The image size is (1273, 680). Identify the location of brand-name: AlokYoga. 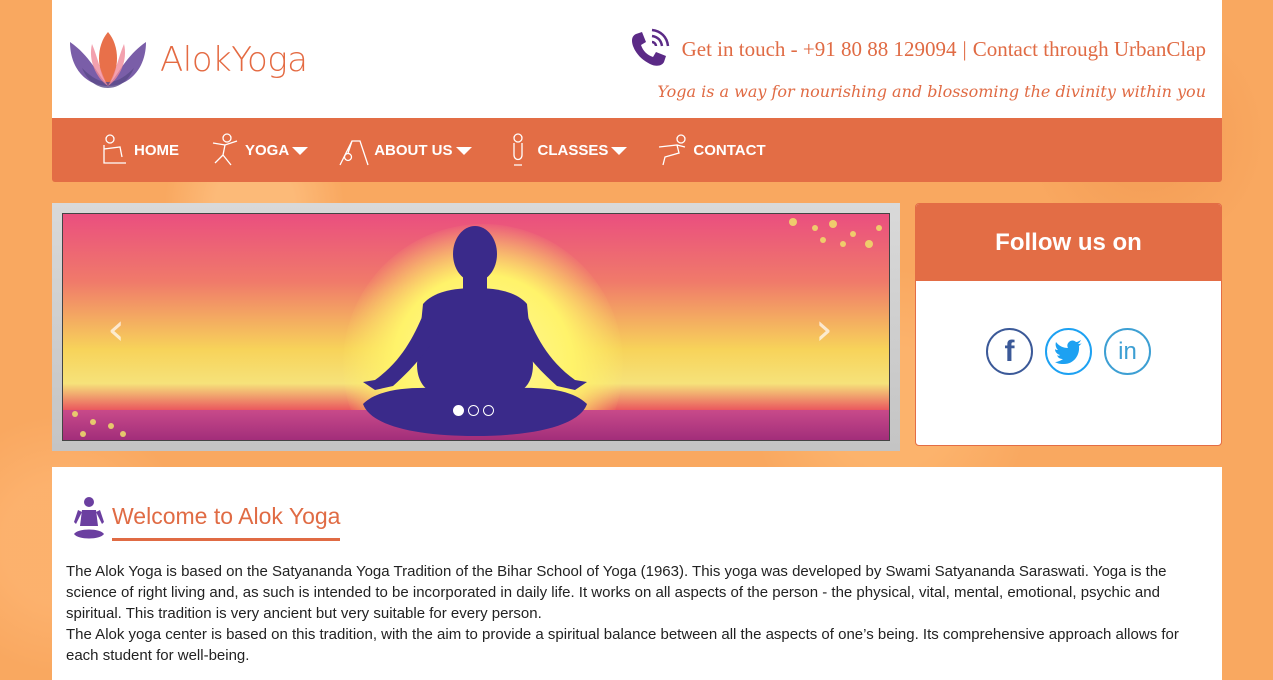
(234, 60).